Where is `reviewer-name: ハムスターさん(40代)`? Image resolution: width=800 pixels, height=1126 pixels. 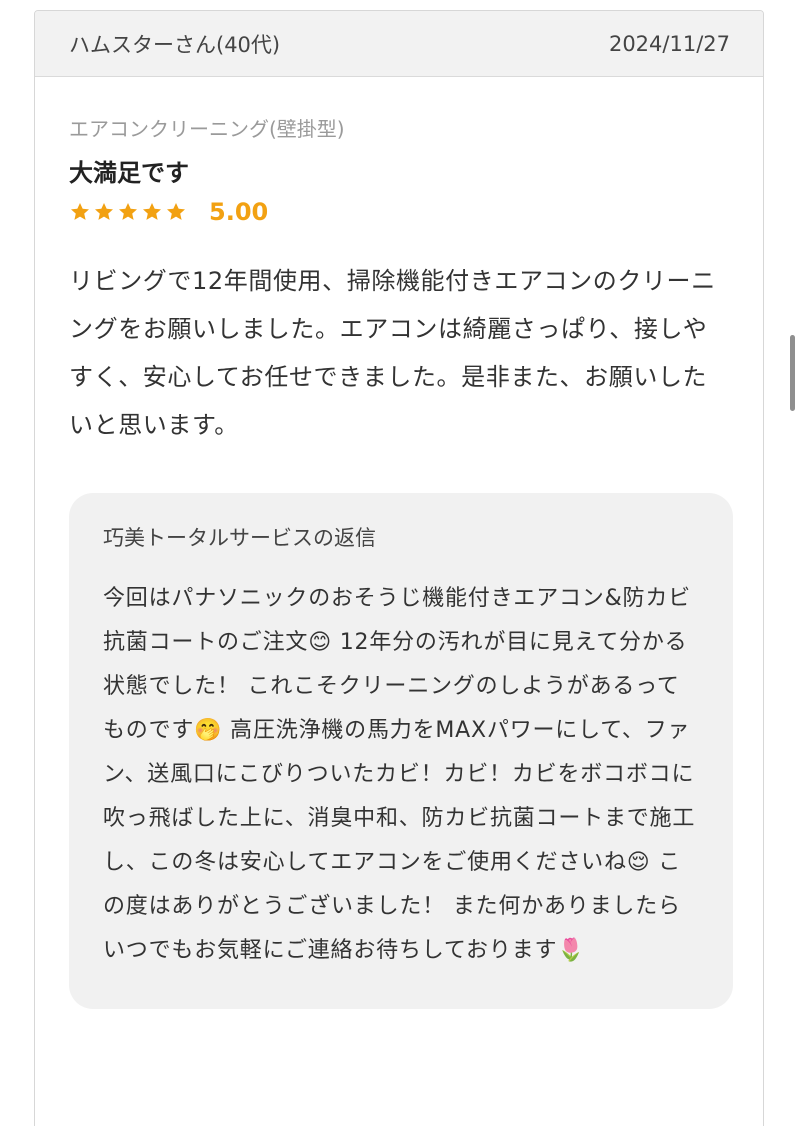 reviewer-name: ハムスターさん(40代) is located at coordinates (175, 44).